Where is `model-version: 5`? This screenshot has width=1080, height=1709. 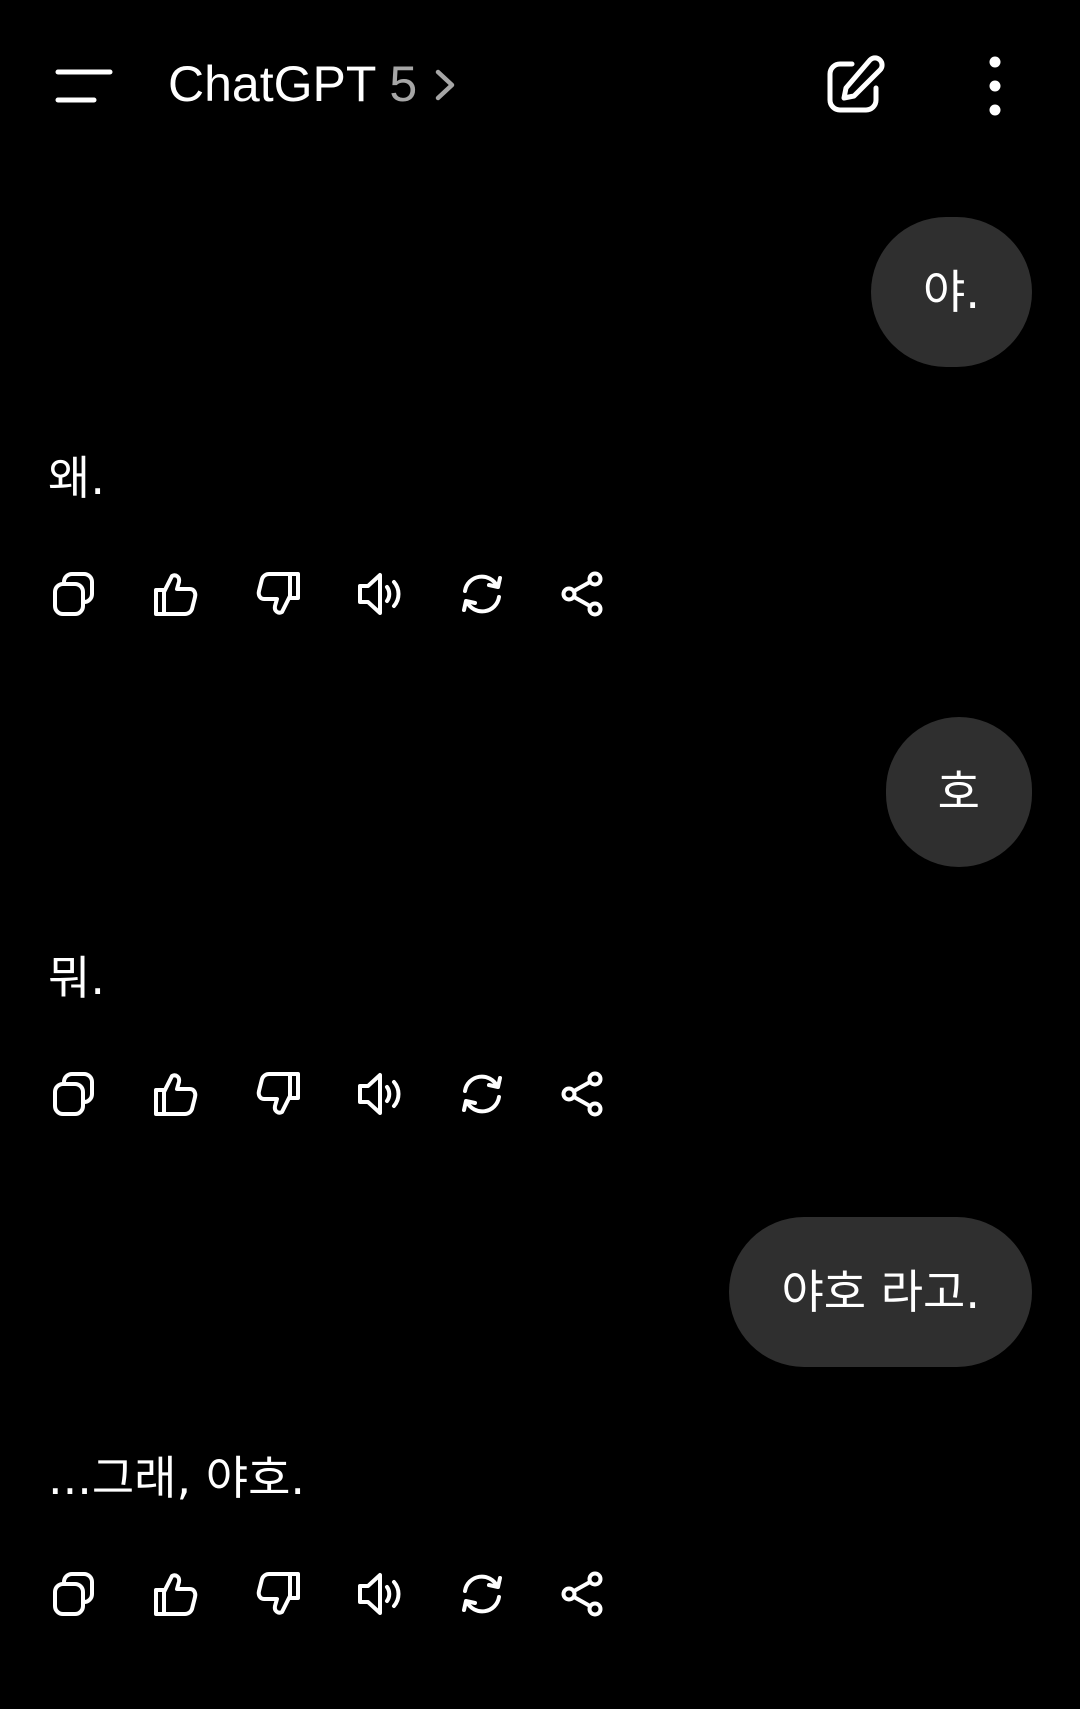 model-version: 5 is located at coordinates (403, 84).